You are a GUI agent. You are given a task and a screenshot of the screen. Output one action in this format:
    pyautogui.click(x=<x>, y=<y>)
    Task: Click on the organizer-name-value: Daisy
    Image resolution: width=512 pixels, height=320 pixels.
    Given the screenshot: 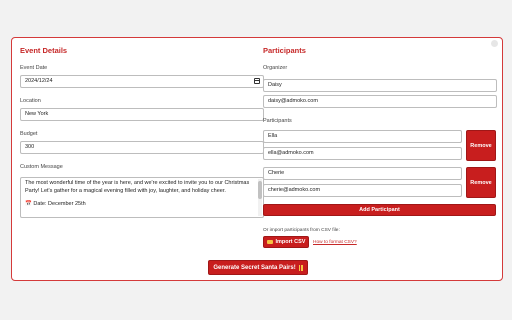 What is the action you would take?
    pyautogui.click(x=275, y=85)
    